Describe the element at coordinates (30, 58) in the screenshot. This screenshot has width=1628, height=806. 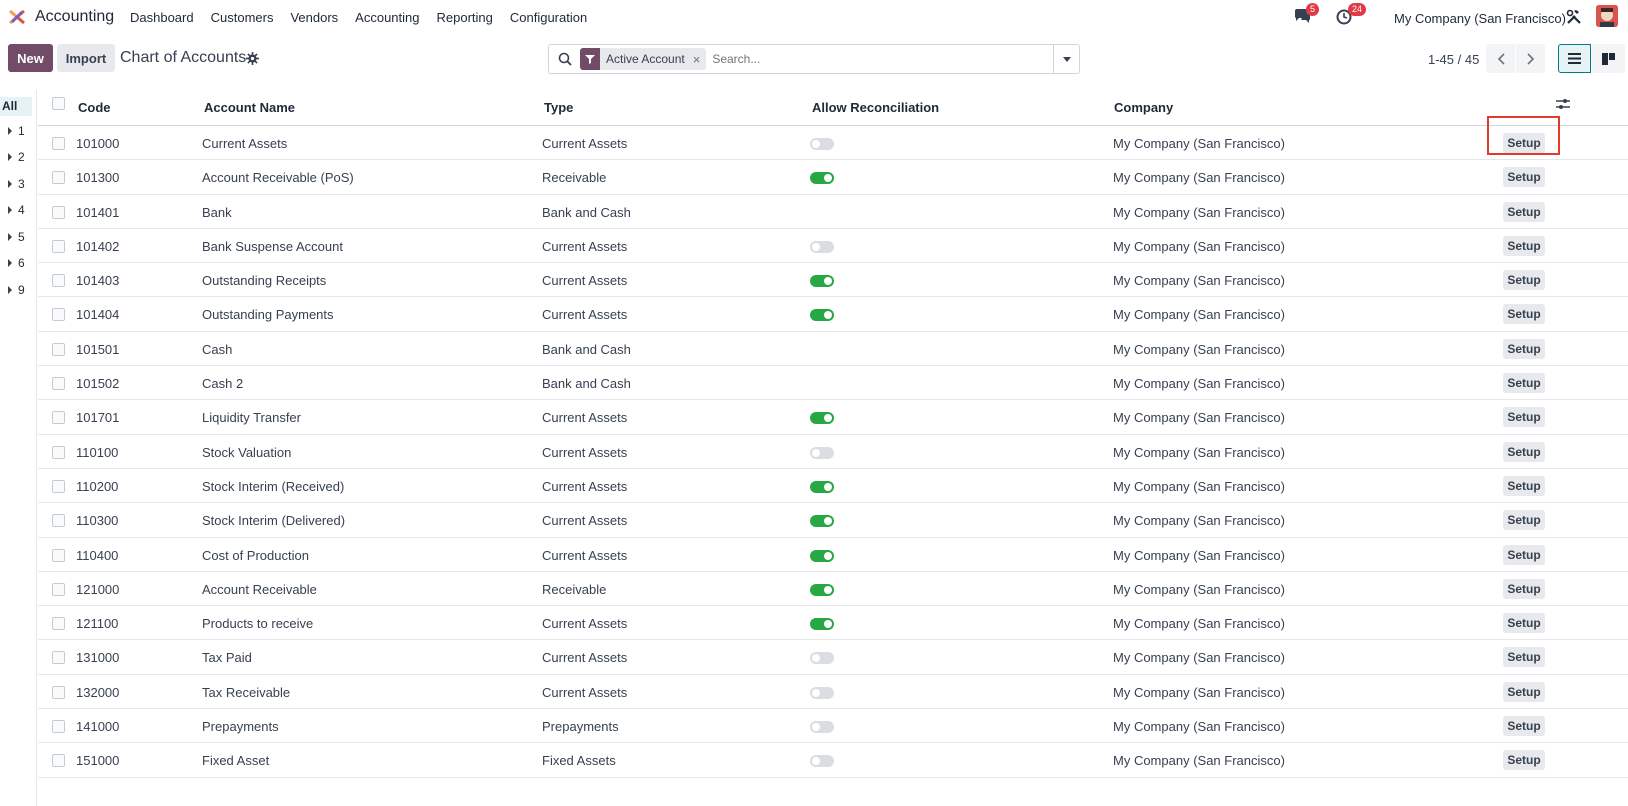
I see `new-button: New` at that location.